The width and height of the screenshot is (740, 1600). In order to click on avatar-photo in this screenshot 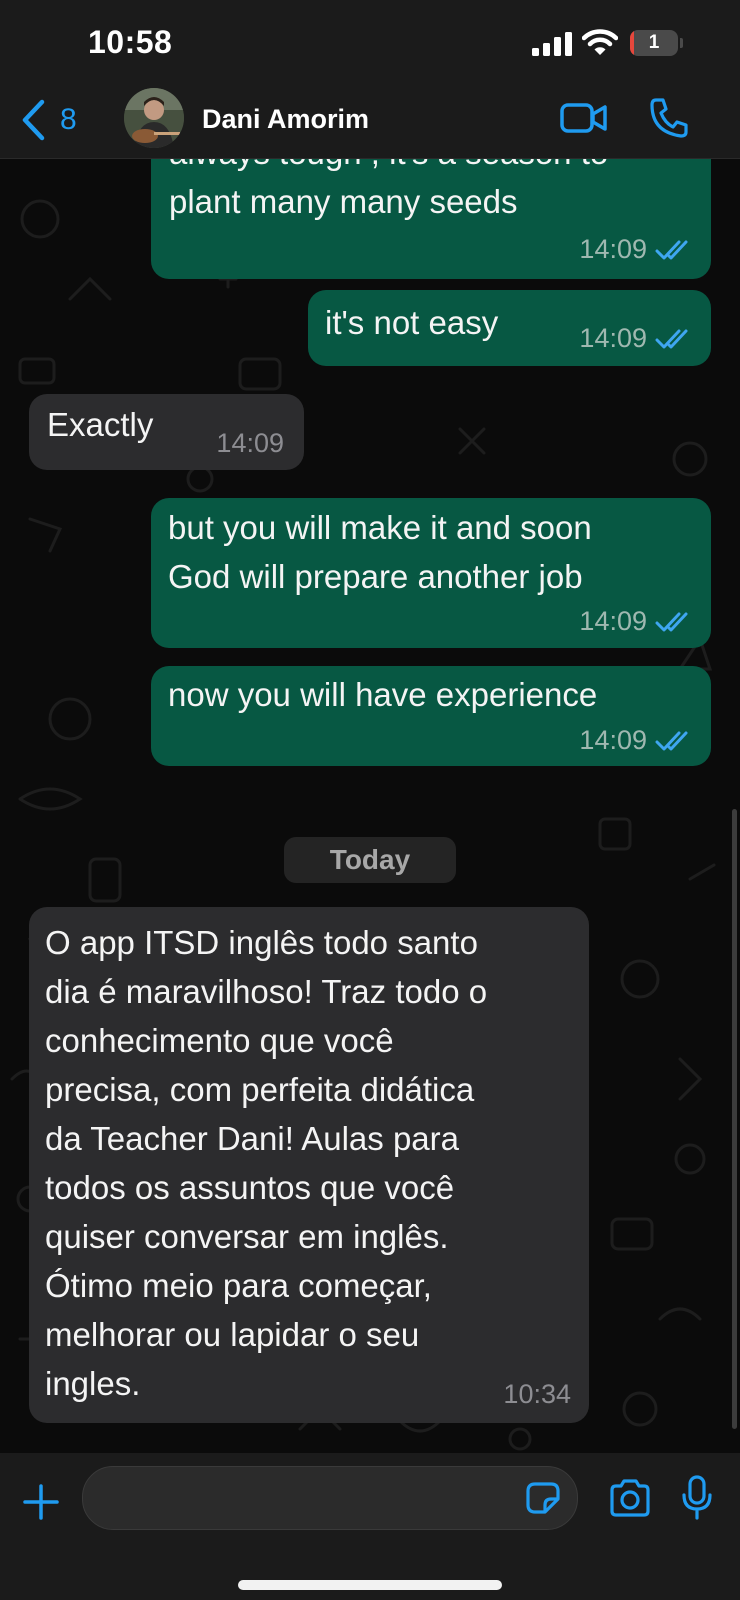, I will do `click(154, 118)`.